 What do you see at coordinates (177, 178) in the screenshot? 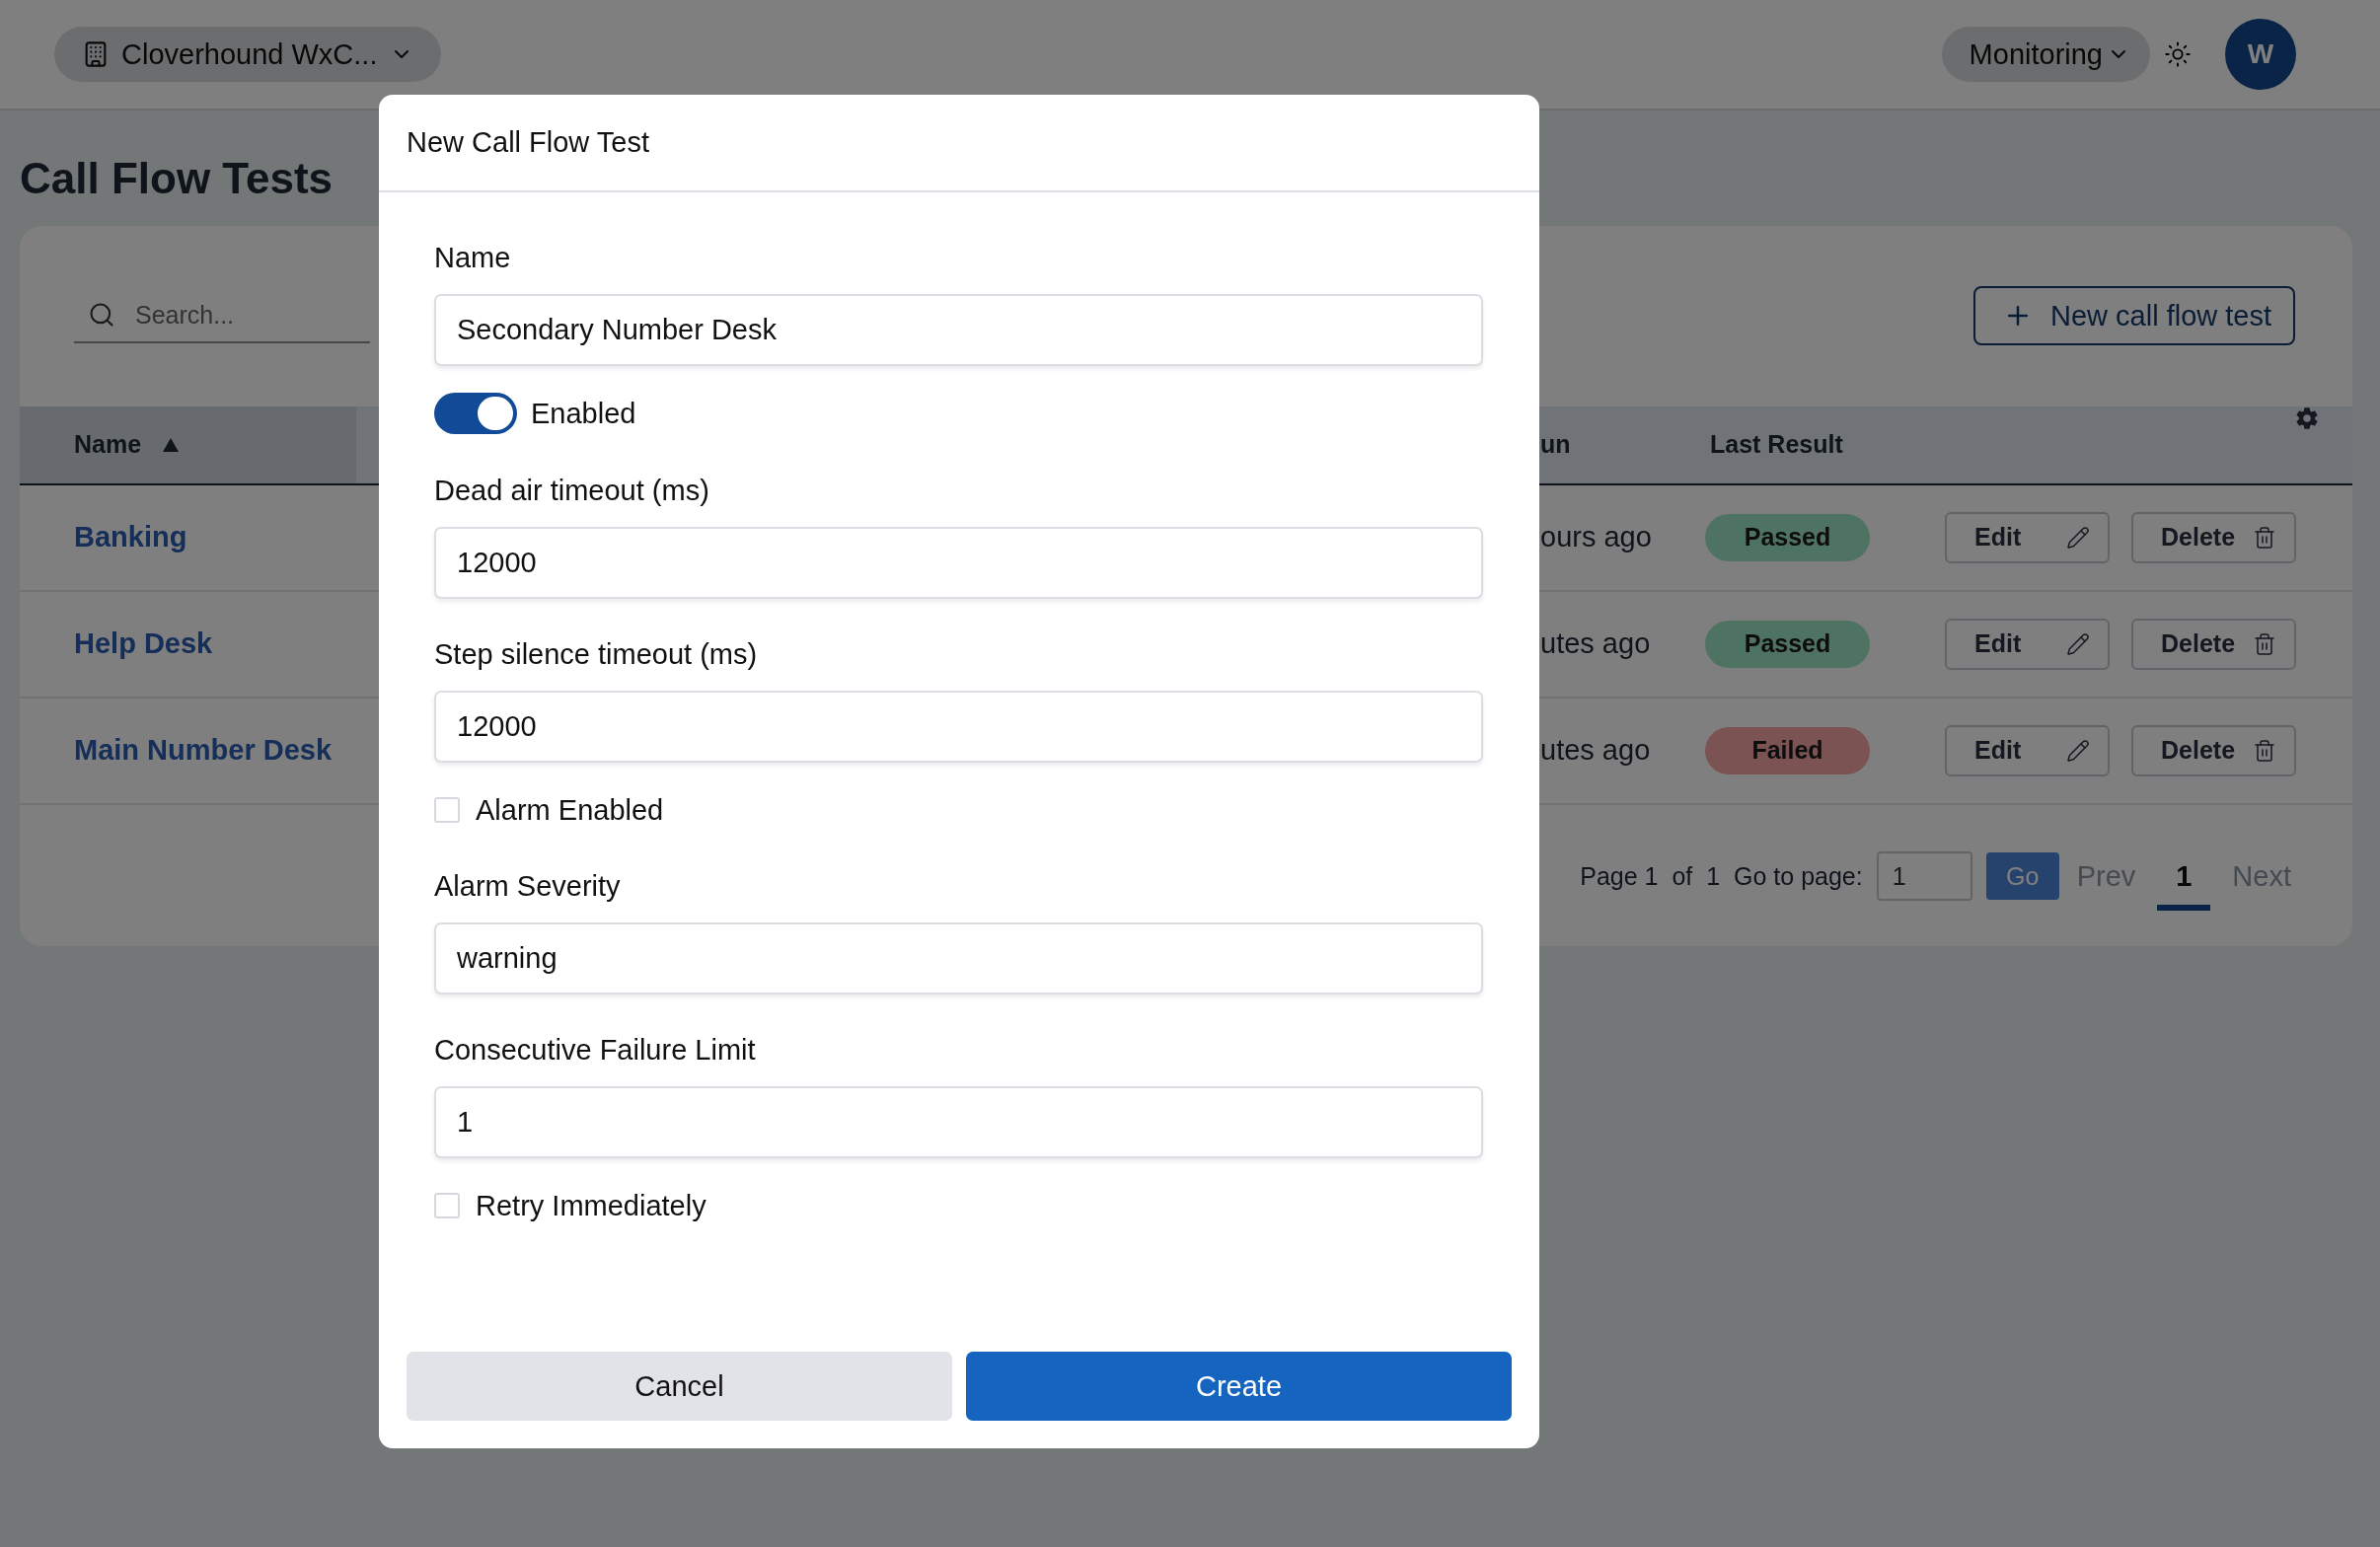
I see `page-title: Call Flow Tests` at bounding box center [177, 178].